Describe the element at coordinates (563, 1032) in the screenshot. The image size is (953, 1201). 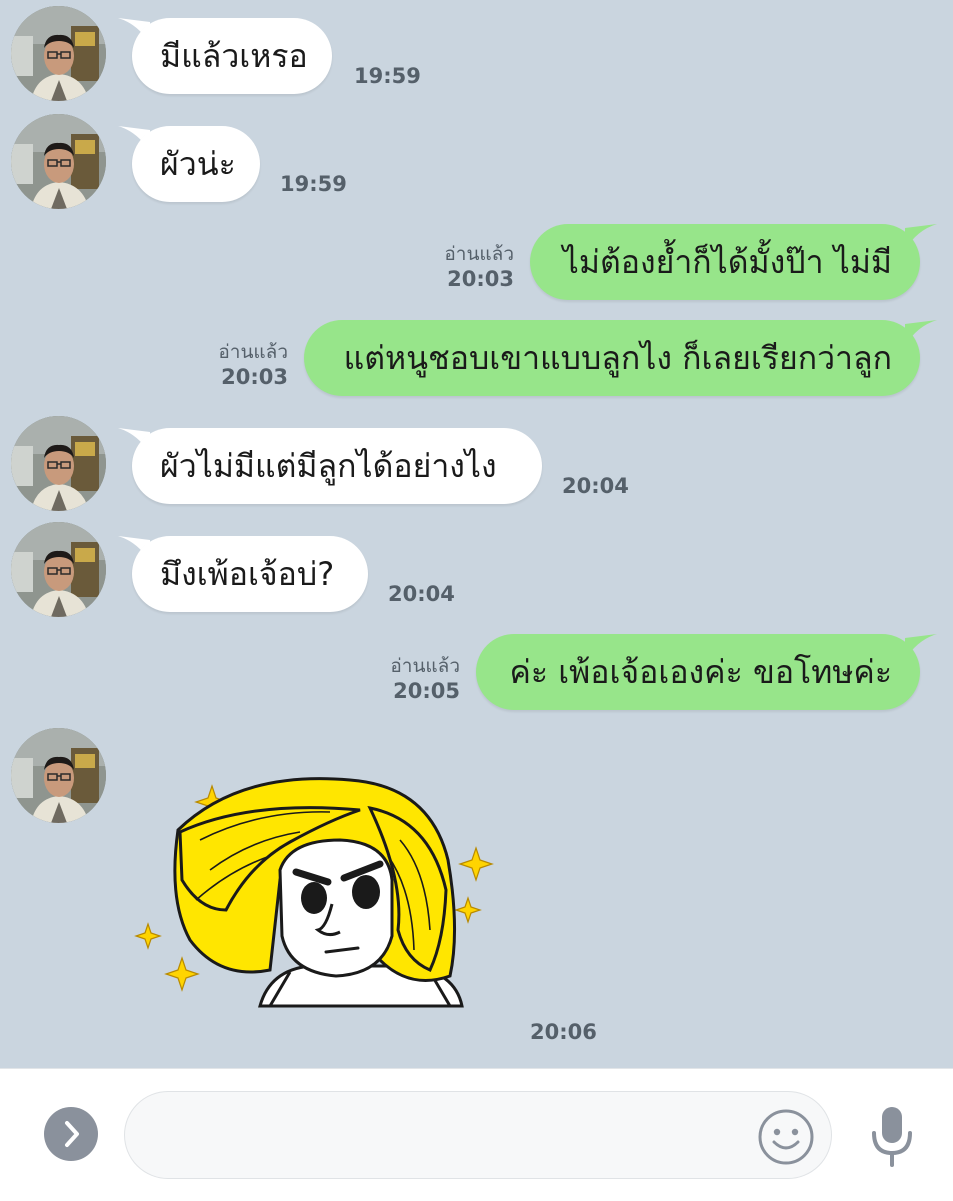
I see `message-time: 20:06` at that location.